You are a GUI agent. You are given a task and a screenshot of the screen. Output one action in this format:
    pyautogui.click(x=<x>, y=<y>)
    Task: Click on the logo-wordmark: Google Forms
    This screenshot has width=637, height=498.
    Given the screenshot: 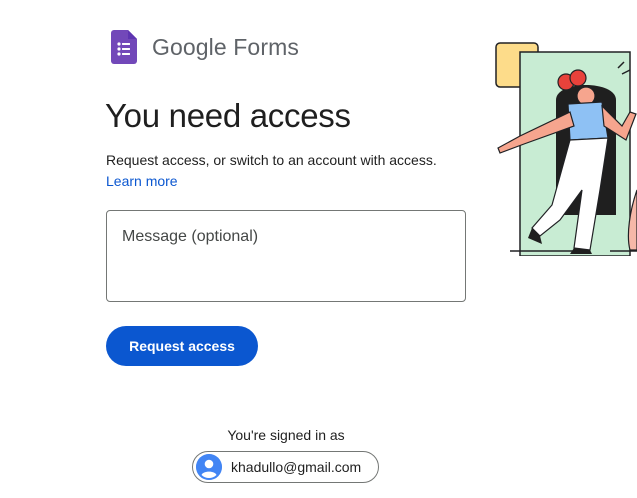 What is the action you would take?
    pyautogui.click(x=225, y=47)
    